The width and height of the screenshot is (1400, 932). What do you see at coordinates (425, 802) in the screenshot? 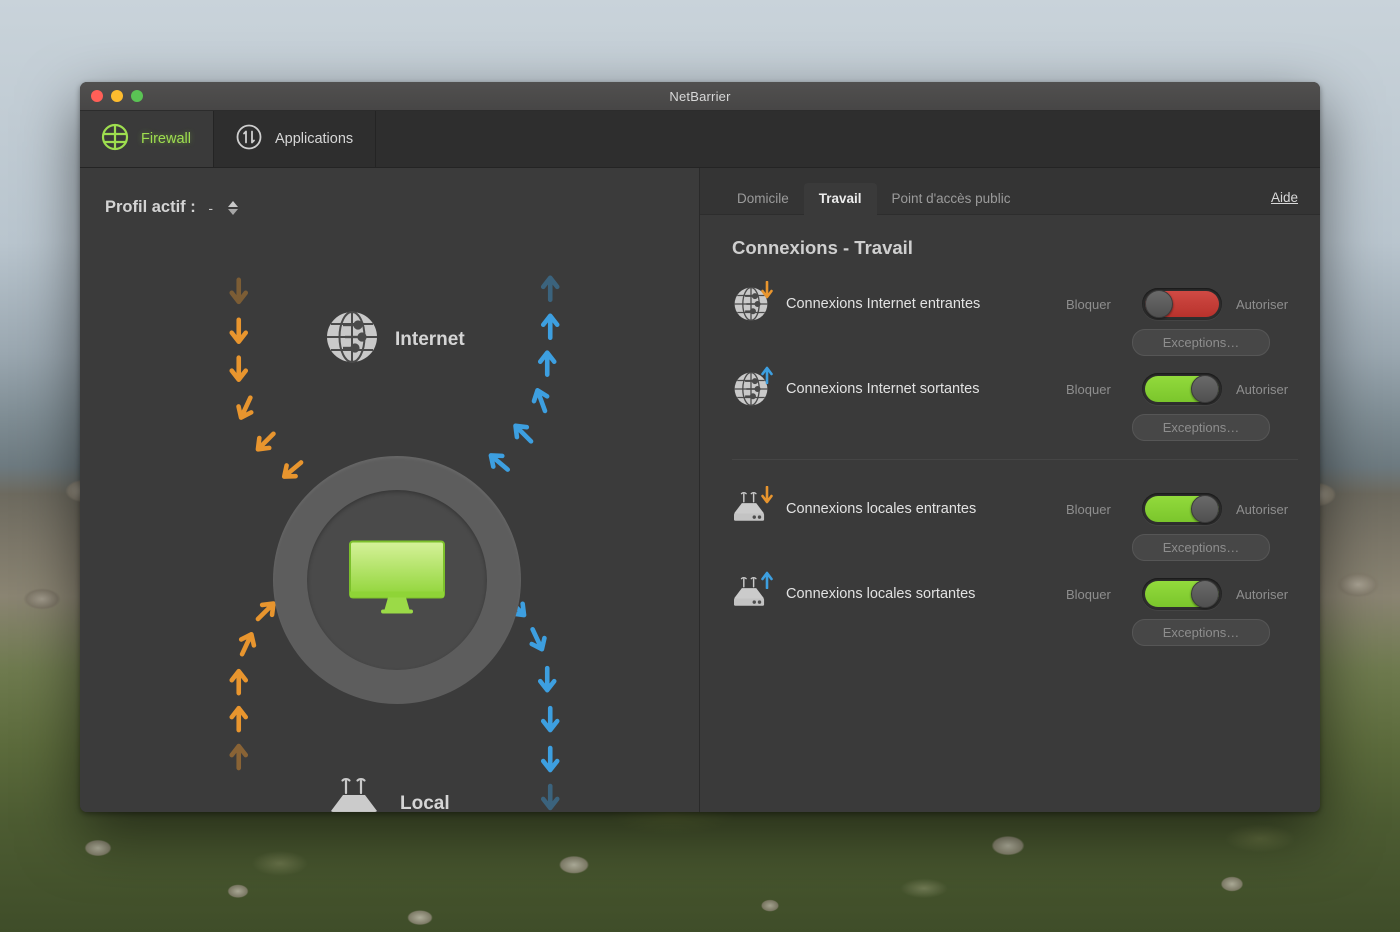
I see `diagram-node-local-label: Local` at bounding box center [425, 802].